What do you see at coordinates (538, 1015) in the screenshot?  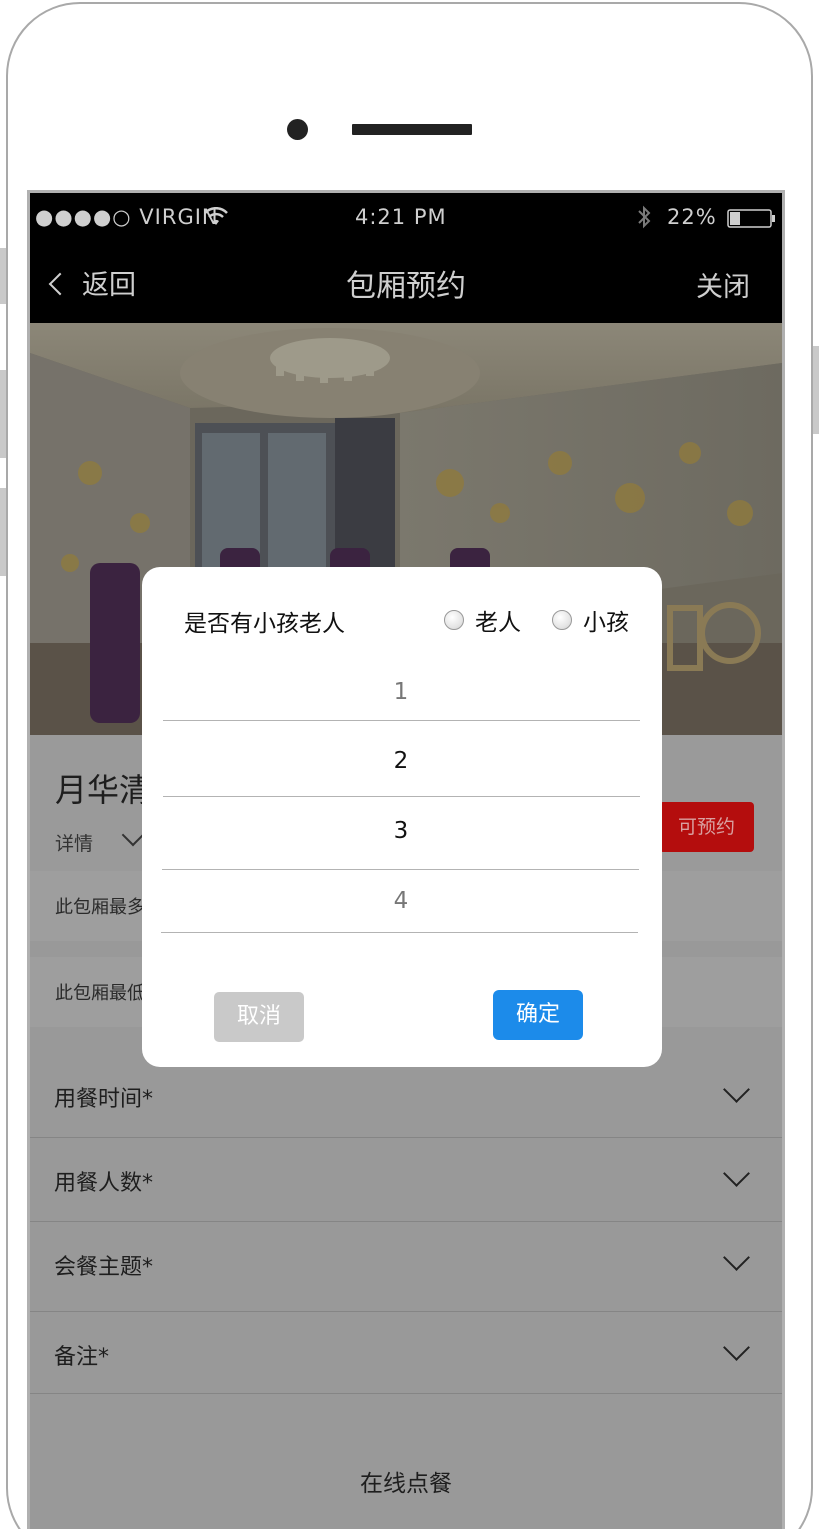 I see `confirm-button: 确定` at bounding box center [538, 1015].